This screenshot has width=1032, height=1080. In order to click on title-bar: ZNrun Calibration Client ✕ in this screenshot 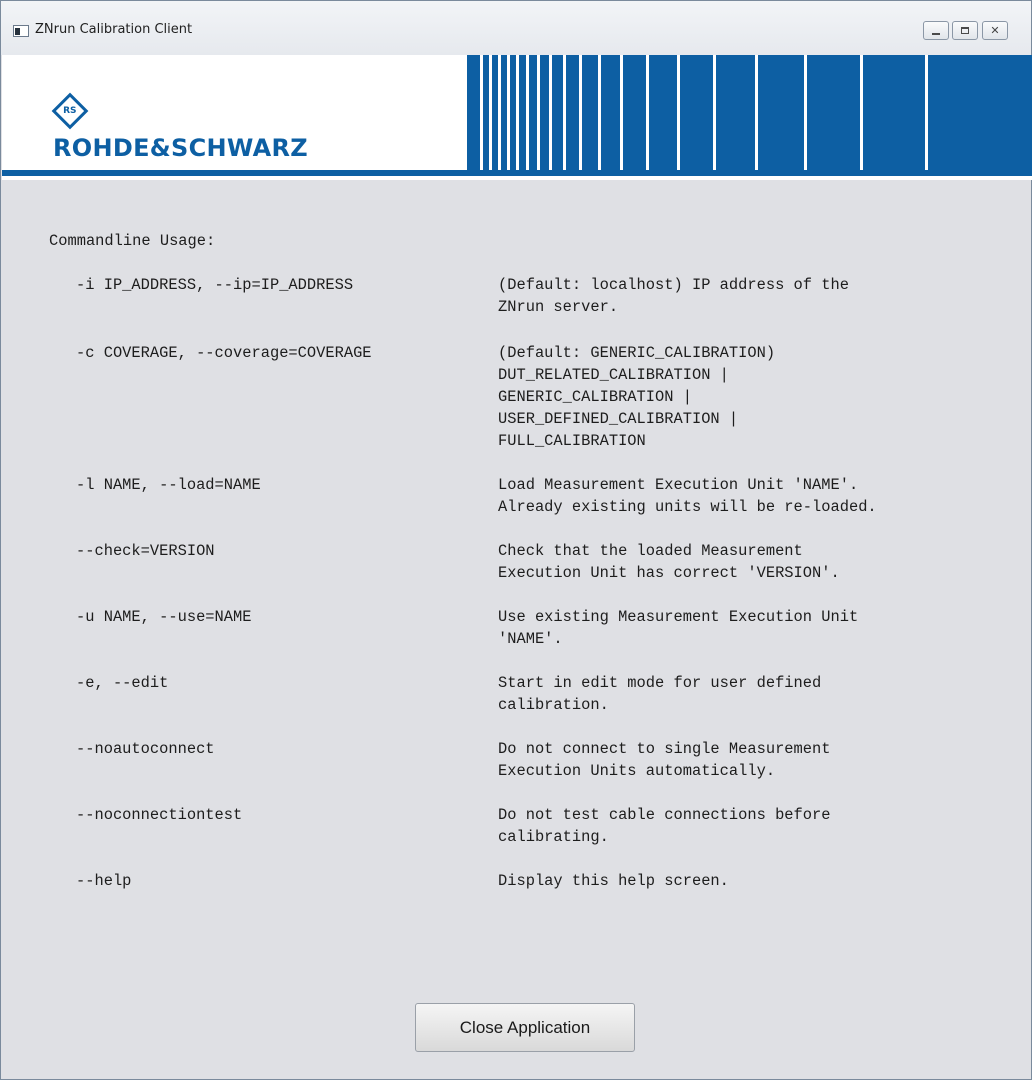, I will do `click(516, 28)`.